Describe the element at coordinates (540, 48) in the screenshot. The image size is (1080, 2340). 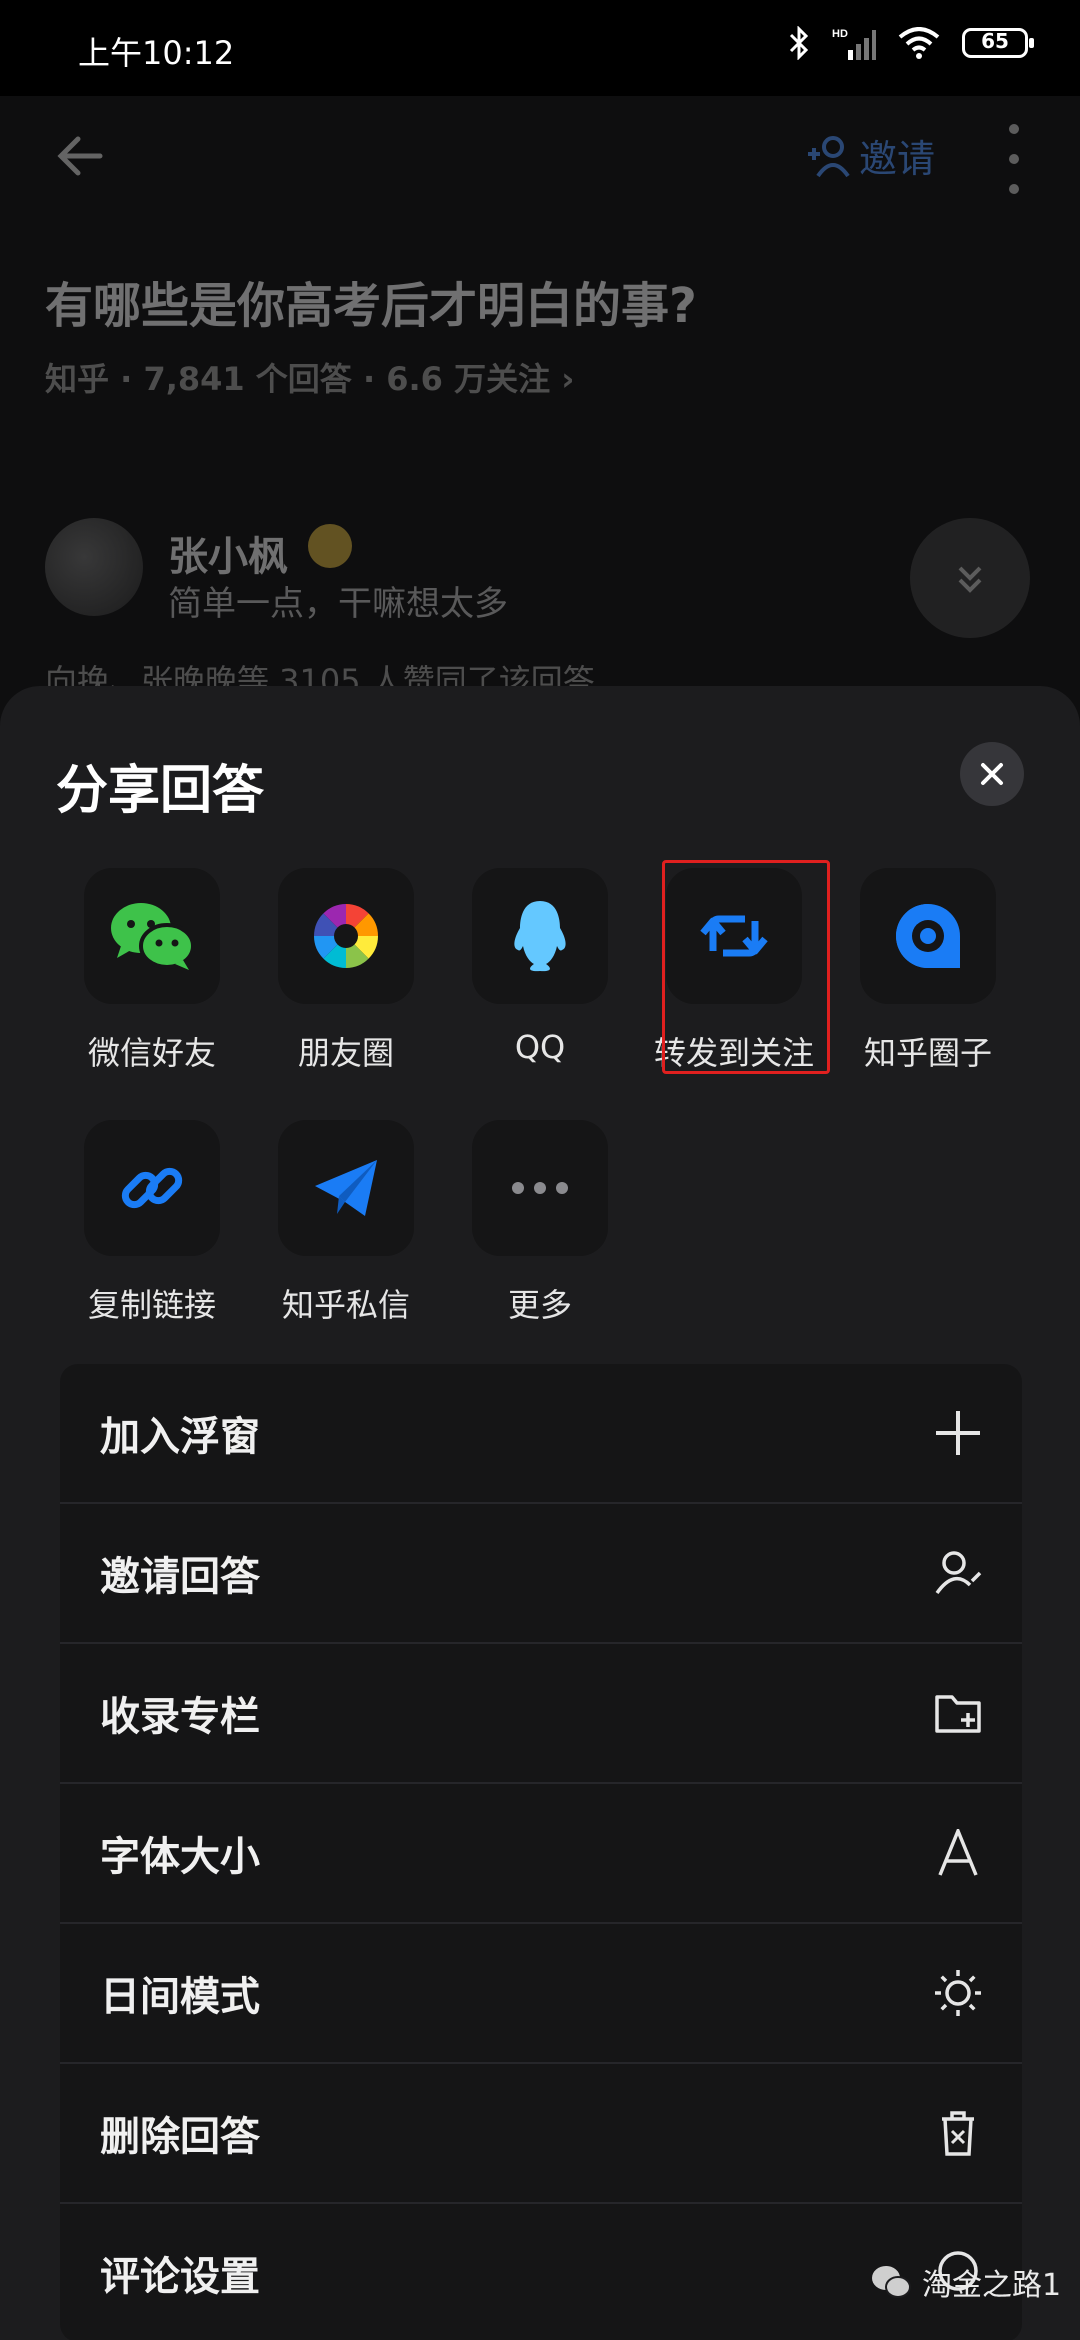
I see `status-bar: 上午10:12 HD 65` at that location.